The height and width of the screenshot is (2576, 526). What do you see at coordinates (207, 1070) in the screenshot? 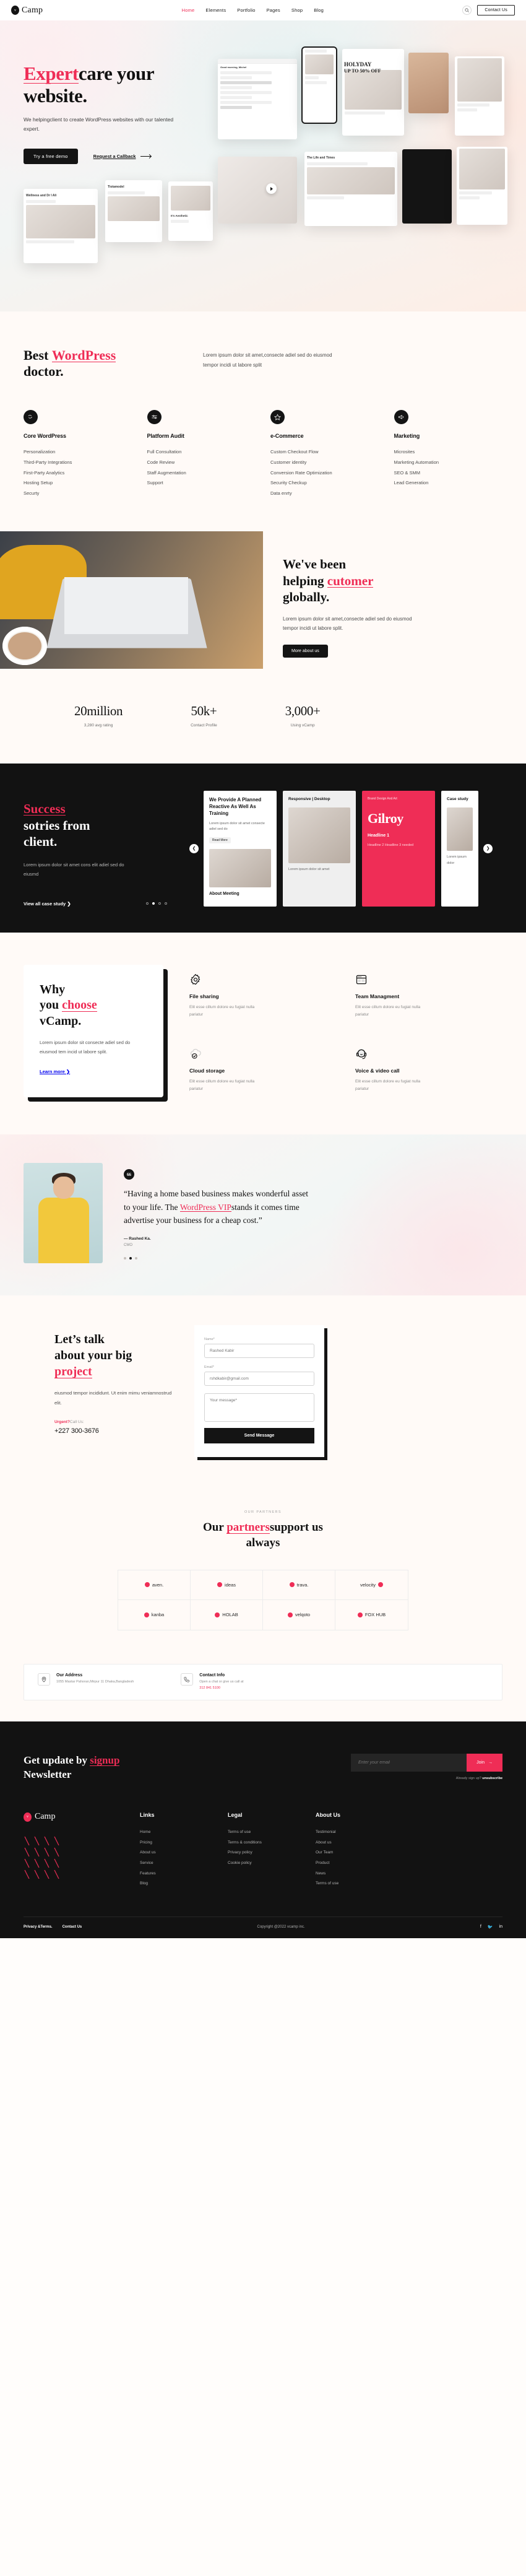
I see `feature-title: Cloud storage` at bounding box center [207, 1070].